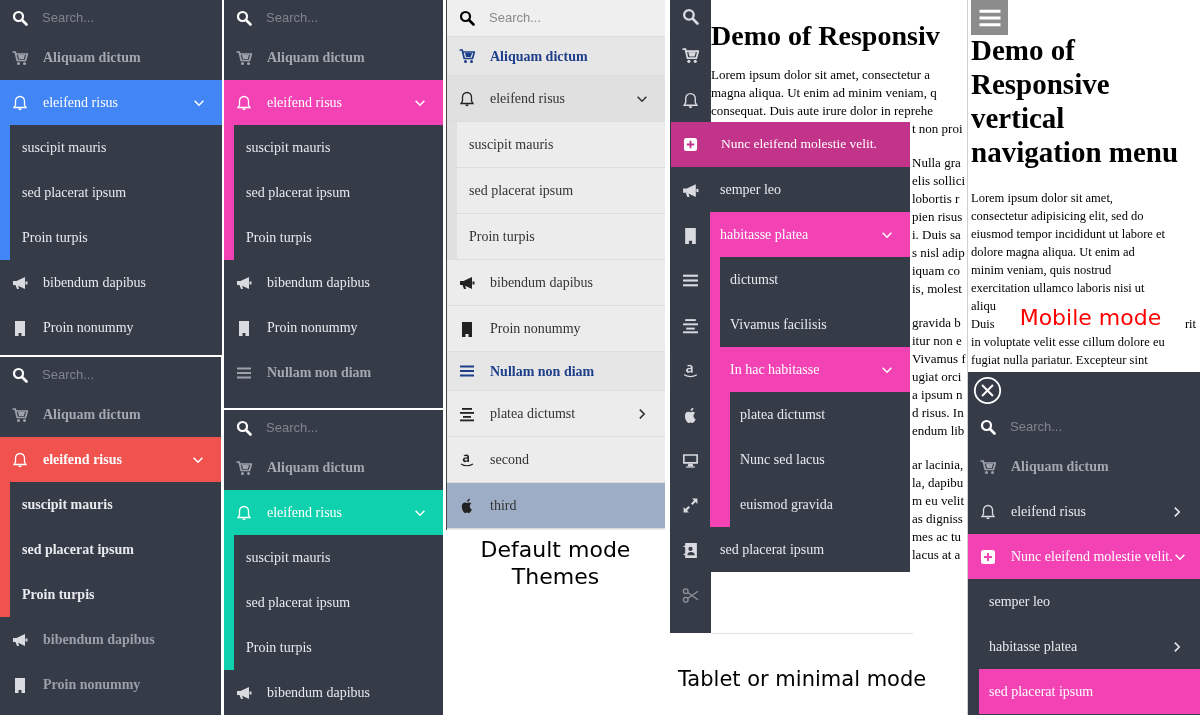 The width and height of the screenshot is (1200, 715). What do you see at coordinates (936, 271) in the screenshot?
I see `paragraph-fragment: iquam co` at bounding box center [936, 271].